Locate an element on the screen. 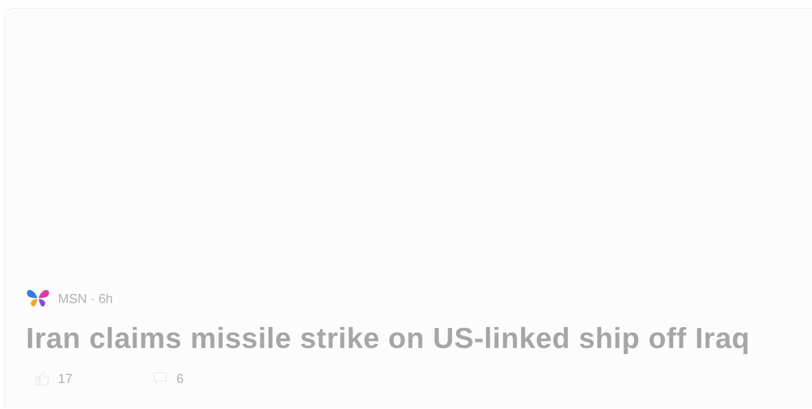 The height and width of the screenshot is (409, 812). source-label: MSN · 6h is located at coordinates (85, 298).